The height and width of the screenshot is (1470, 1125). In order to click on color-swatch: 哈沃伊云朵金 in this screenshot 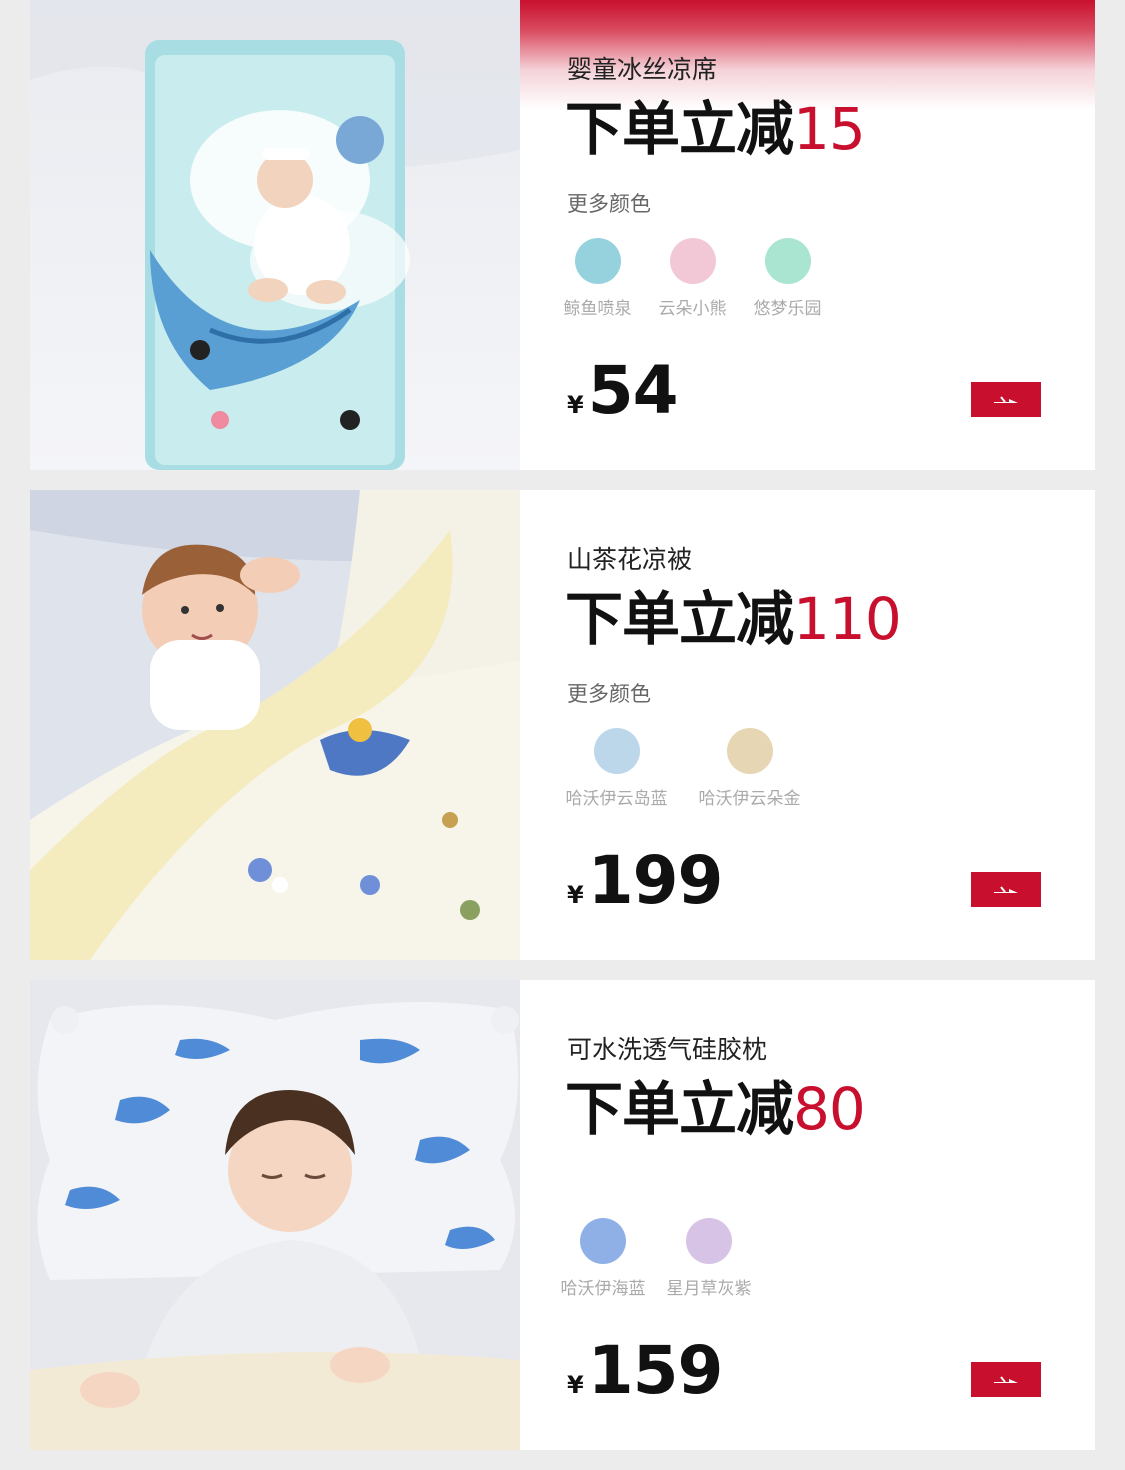, I will do `click(749, 768)`.